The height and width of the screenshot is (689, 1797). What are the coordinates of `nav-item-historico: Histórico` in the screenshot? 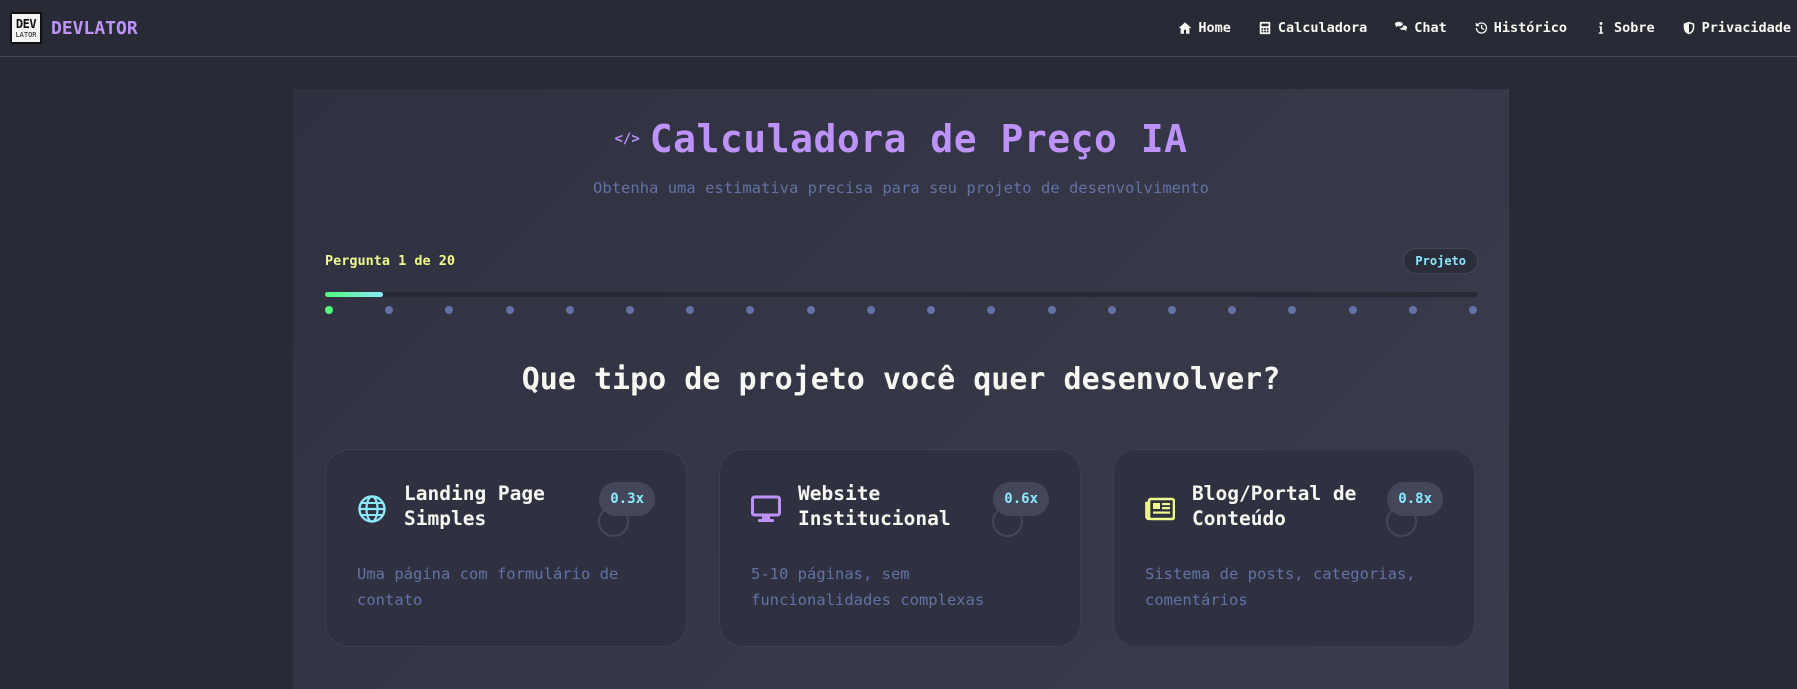 It's located at (1520, 28).